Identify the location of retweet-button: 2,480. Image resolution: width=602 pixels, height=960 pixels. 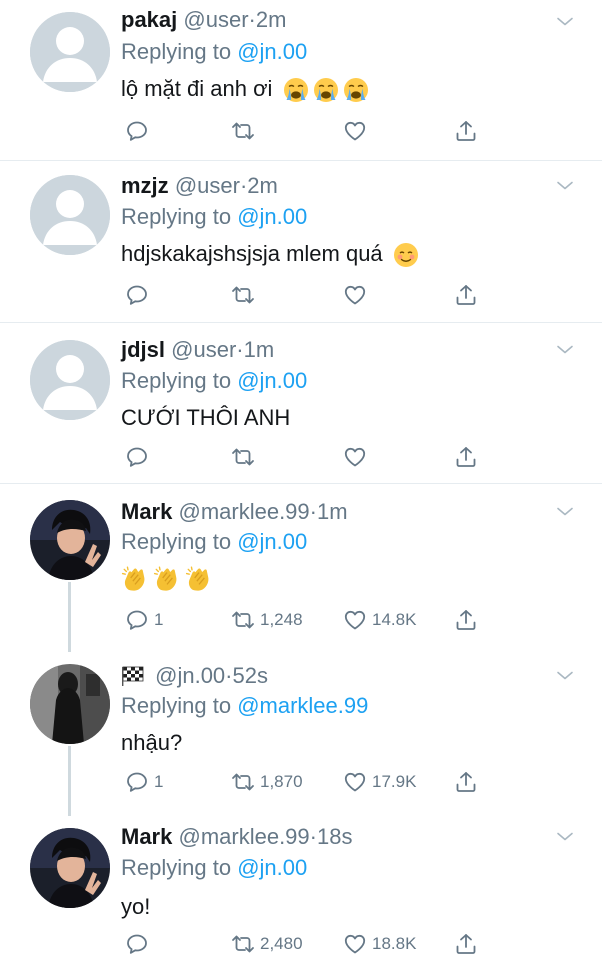
(267, 944).